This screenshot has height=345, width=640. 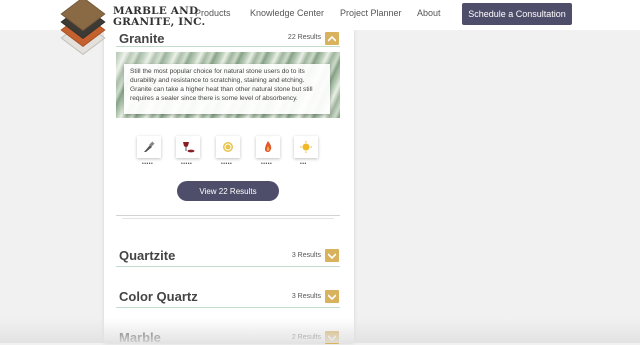 I want to click on logo-line-2: GRANITE, INC., so click(x=159, y=22).